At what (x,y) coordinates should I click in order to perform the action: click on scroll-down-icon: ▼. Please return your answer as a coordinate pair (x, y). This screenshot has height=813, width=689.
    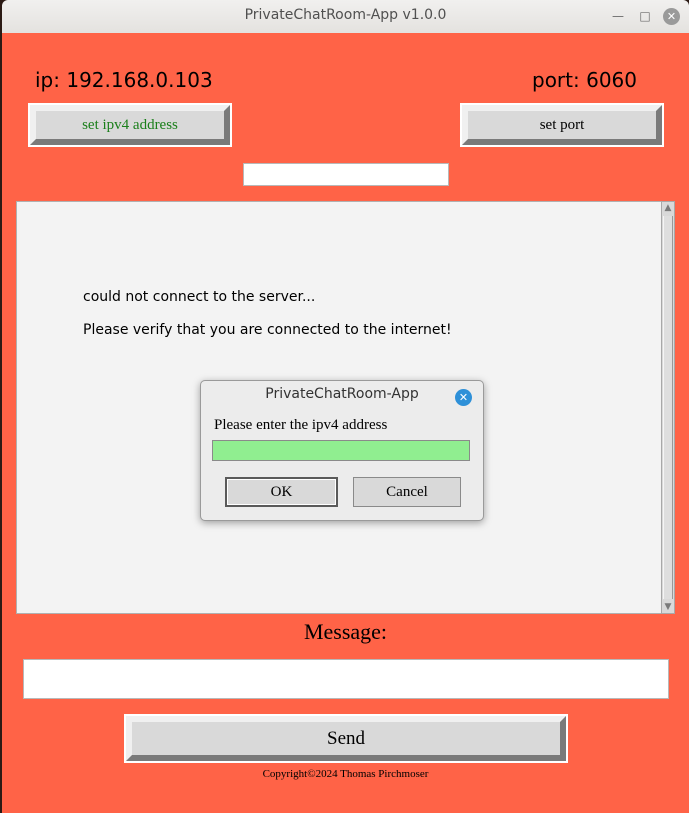
    Looking at the image, I should click on (668, 607).